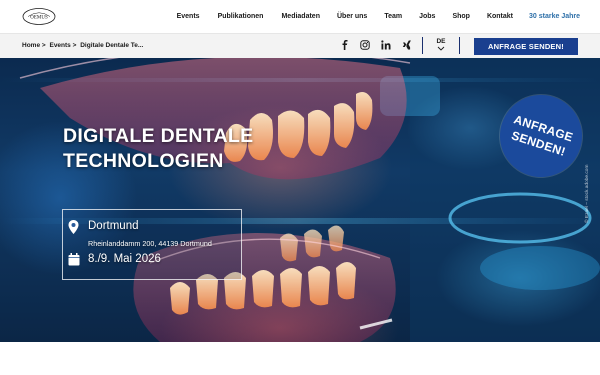  I want to click on chevron-down-icon, so click(441, 48).